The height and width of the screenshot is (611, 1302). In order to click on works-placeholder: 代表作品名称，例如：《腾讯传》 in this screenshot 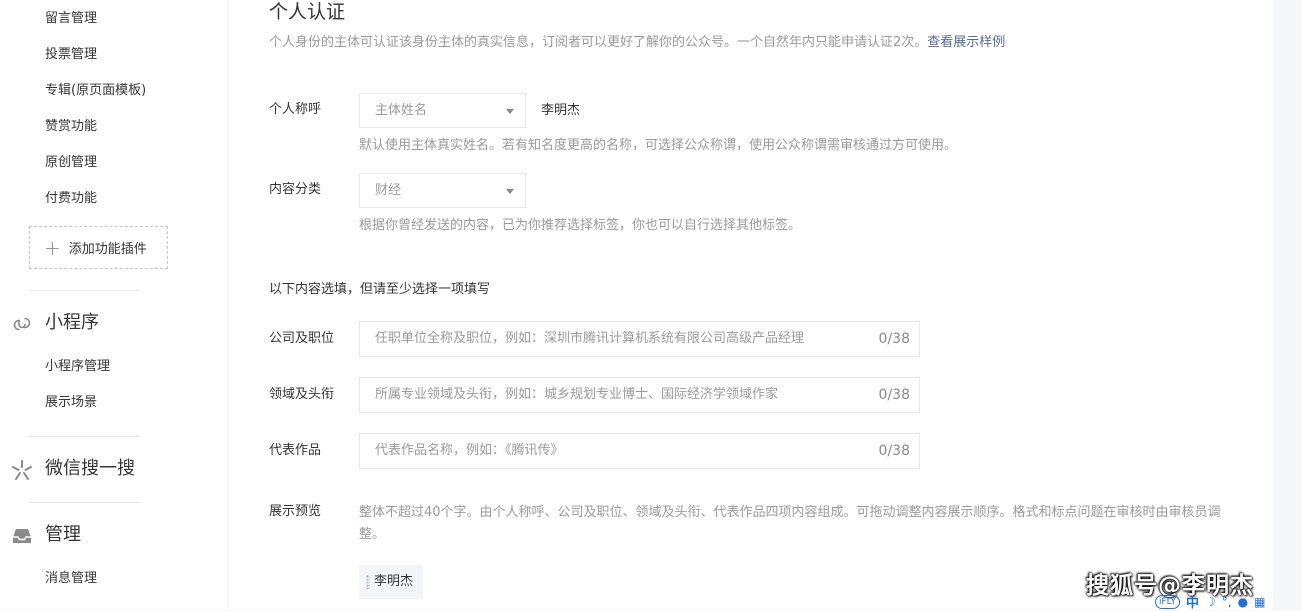, I will do `click(469, 450)`.